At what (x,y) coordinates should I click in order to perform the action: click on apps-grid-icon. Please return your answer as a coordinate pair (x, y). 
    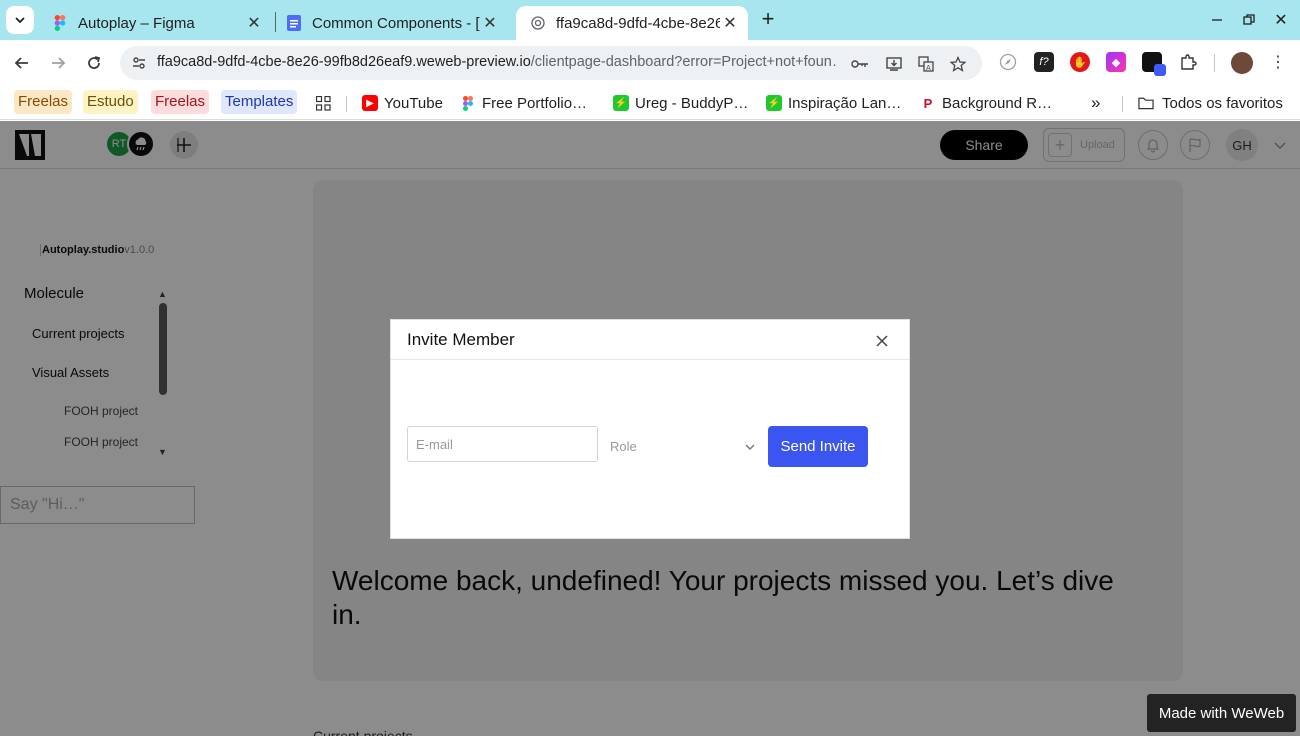
    Looking at the image, I should click on (323, 103).